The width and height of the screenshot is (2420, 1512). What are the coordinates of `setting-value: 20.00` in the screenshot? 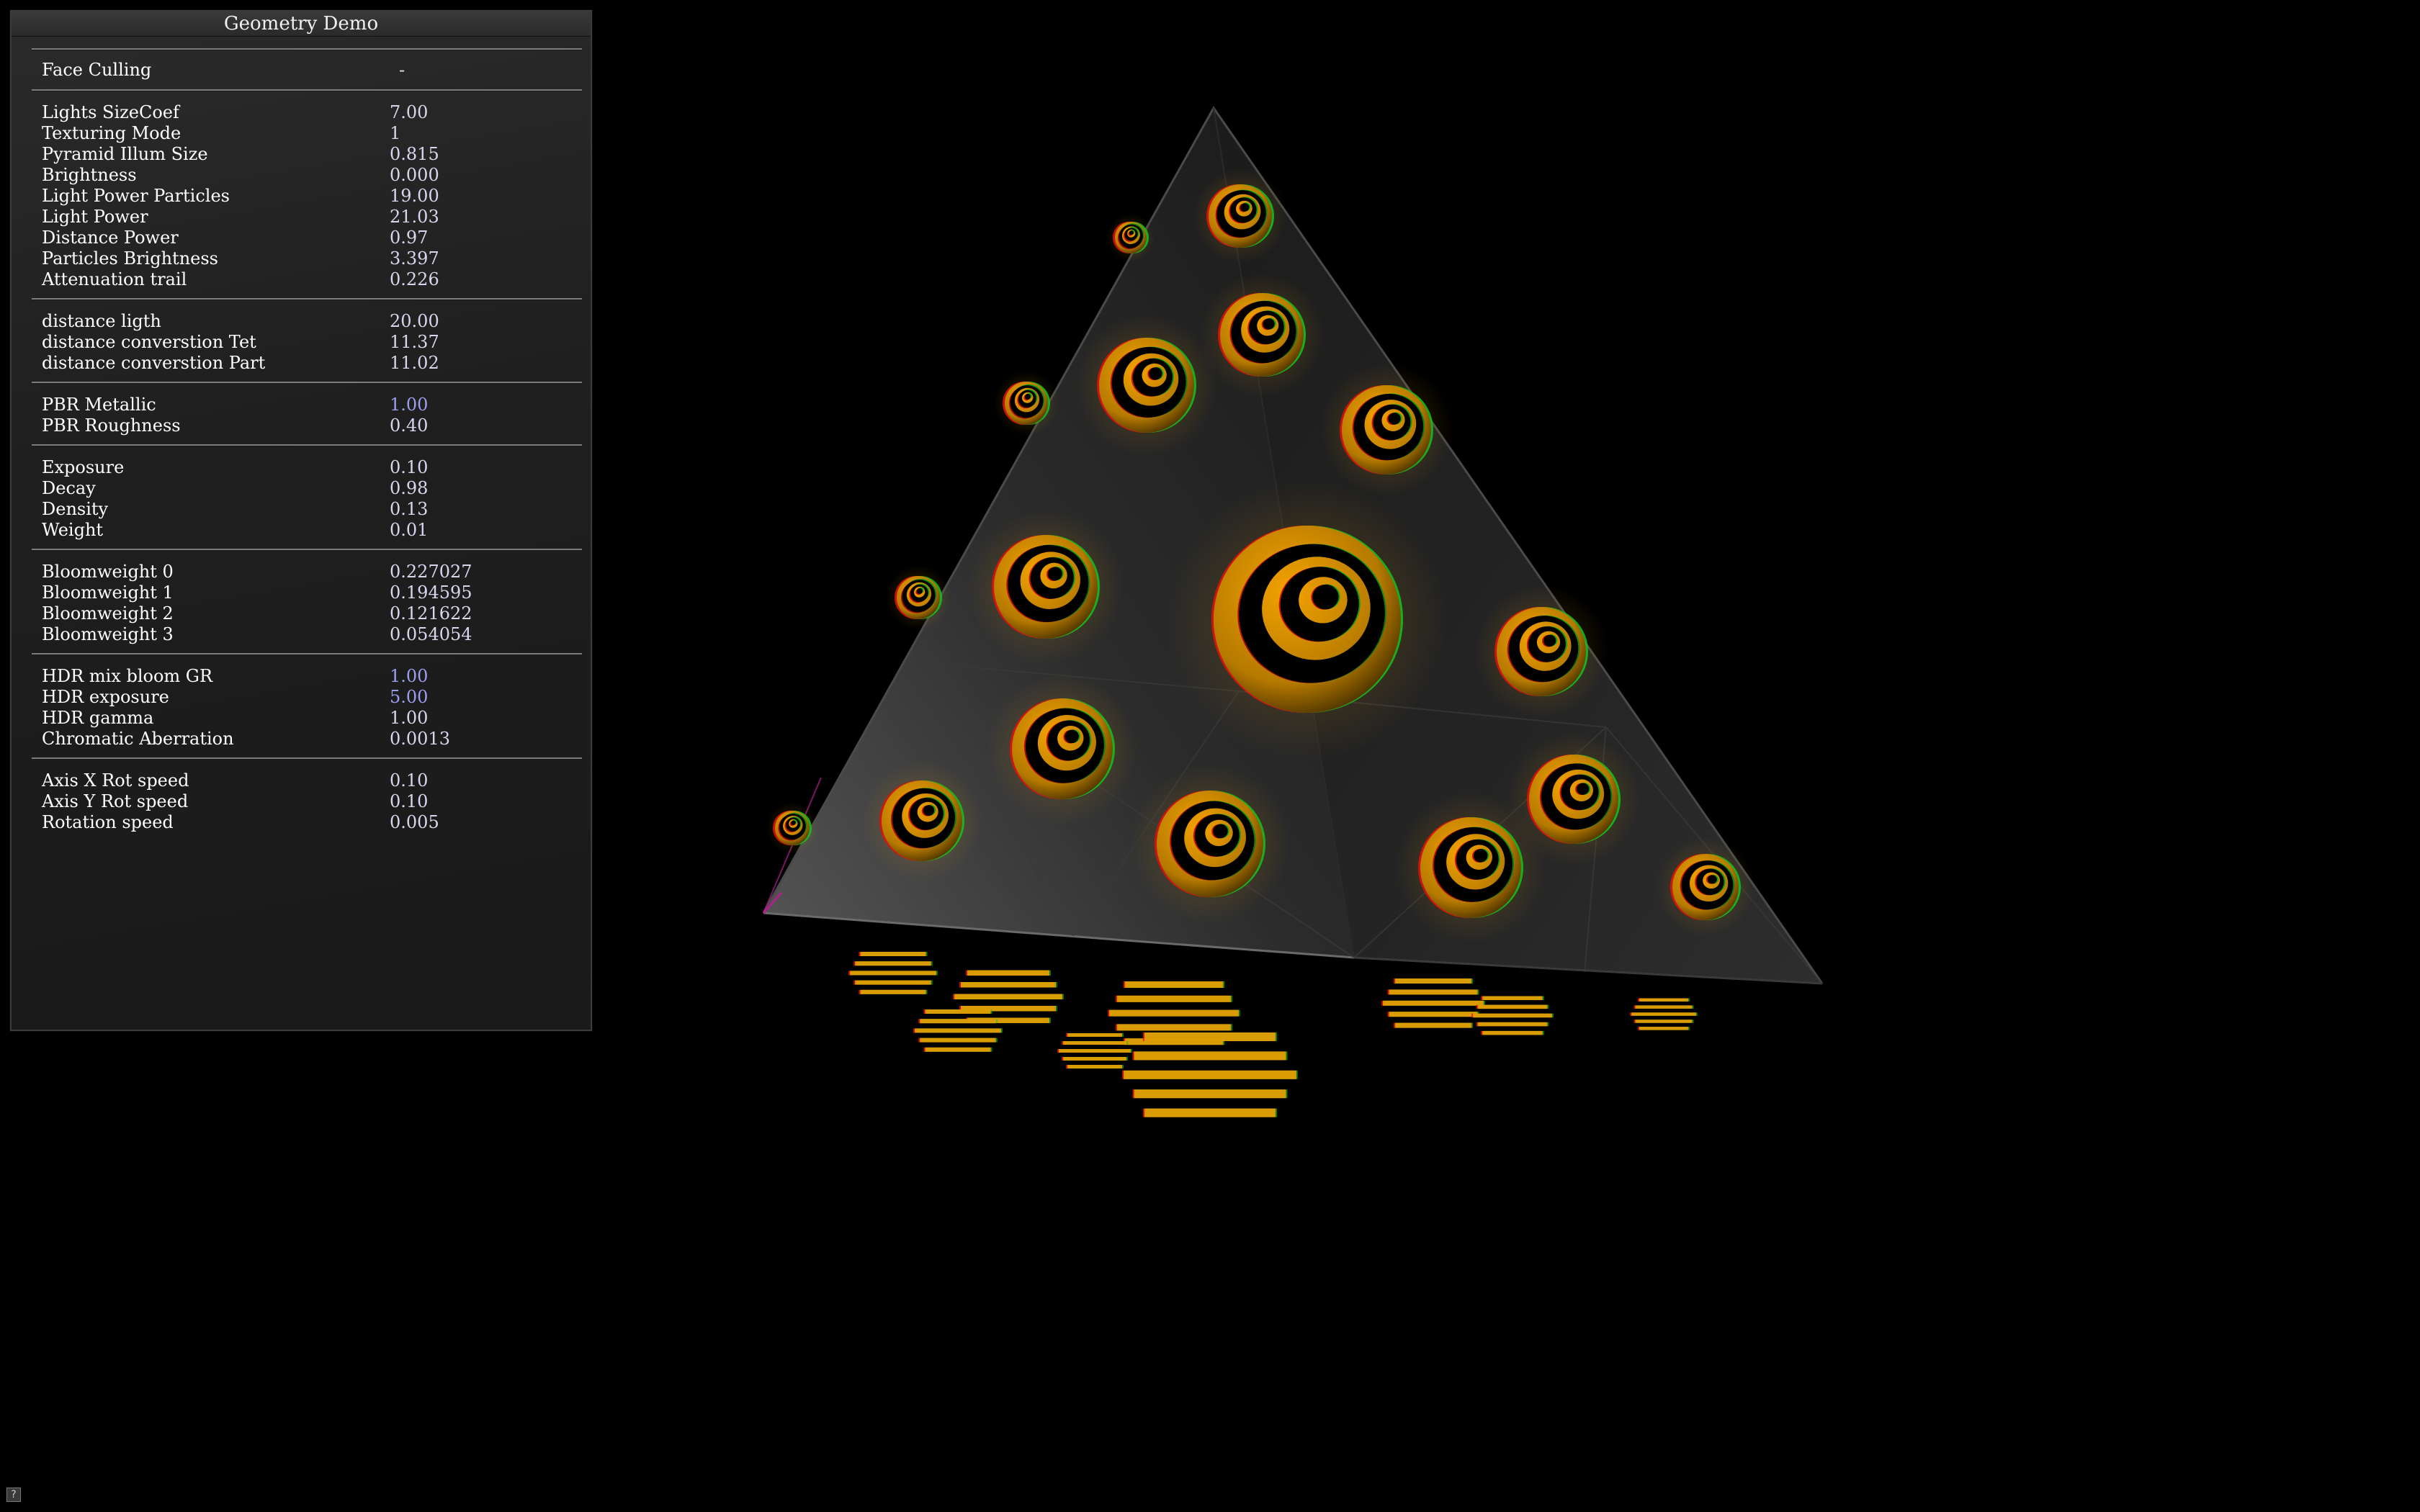 It's located at (414, 321).